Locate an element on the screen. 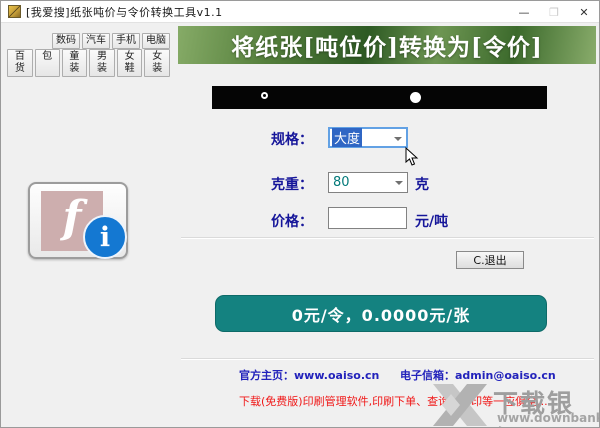 The width and height of the screenshot is (600, 428). weight-unit: 克 is located at coordinates (422, 185).